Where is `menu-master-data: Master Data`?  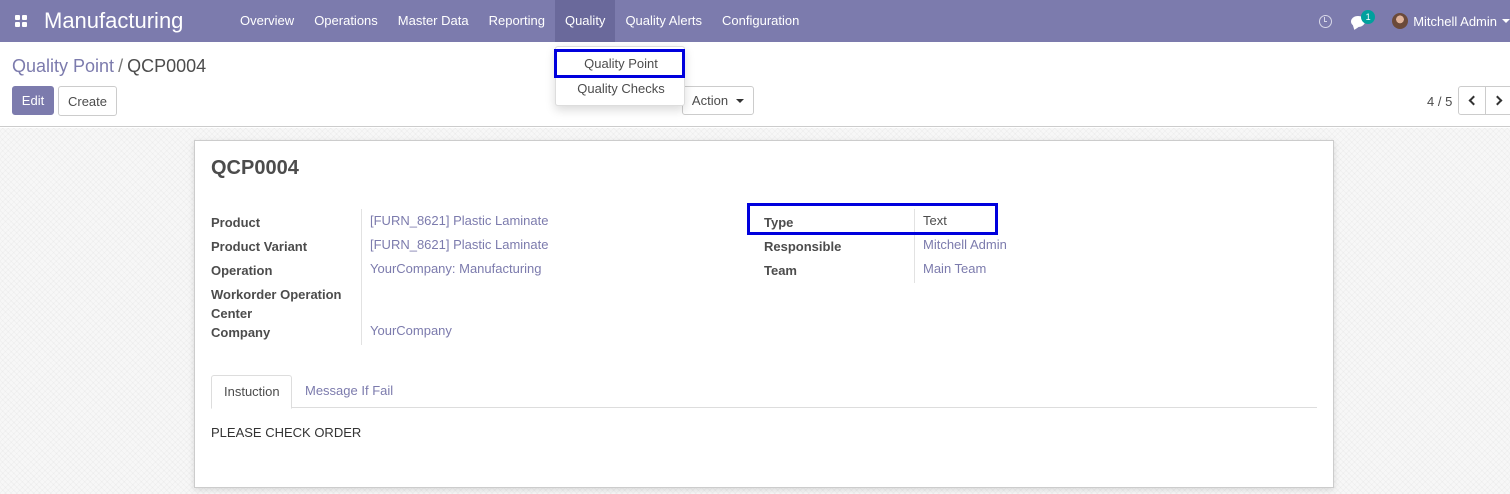
menu-master-data: Master Data is located at coordinates (433, 21).